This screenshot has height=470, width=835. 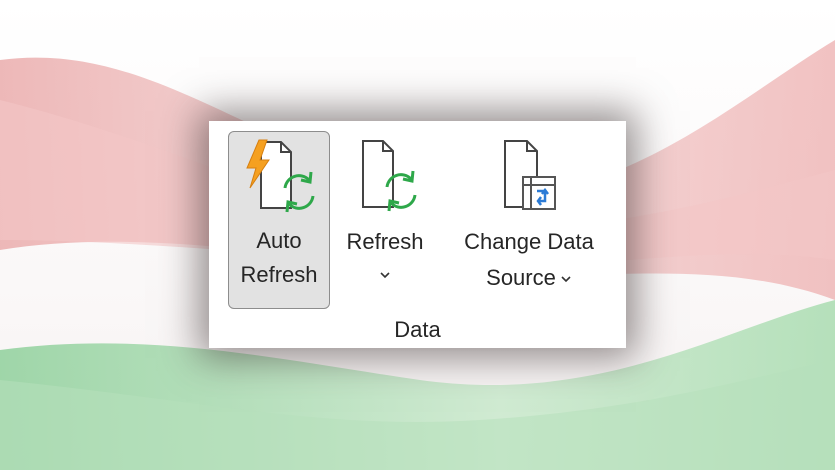 What do you see at coordinates (385, 220) in the screenshot?
I see `refresh-button: Refresh` at bounding box center [385, 220].